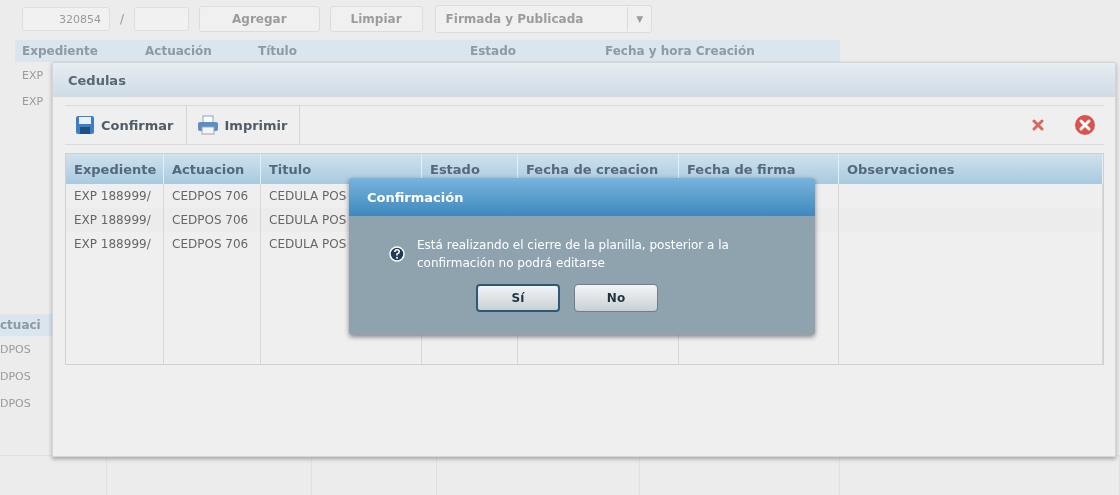  What do you see at coordinates (1085, 125) in the screenshot?
I see `close-circle-icon` at bounding box center [1085, 125].